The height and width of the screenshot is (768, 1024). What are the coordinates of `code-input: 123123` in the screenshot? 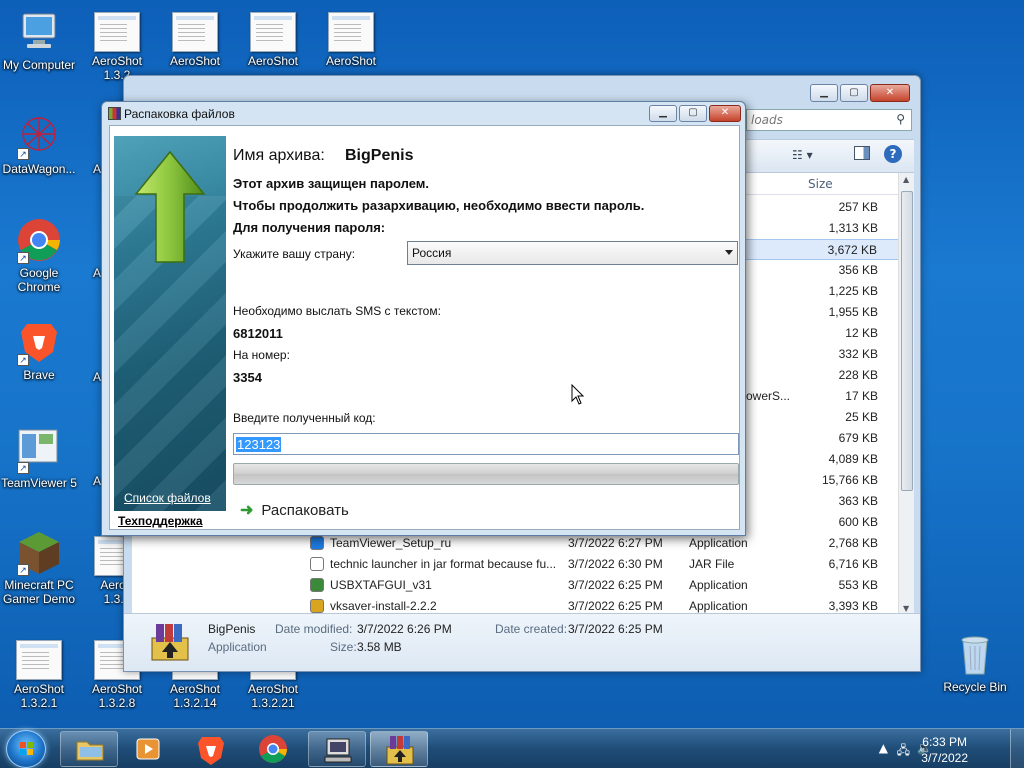 It's located at (486, 444).